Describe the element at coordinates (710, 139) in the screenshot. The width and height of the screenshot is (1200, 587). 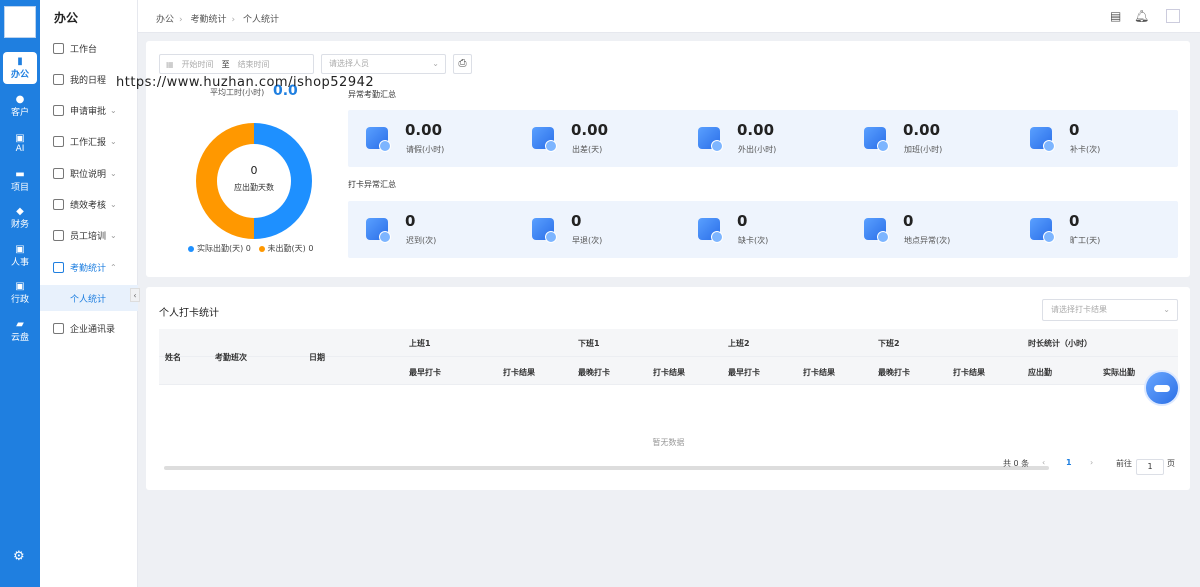
I see `outing-icon` at that location.